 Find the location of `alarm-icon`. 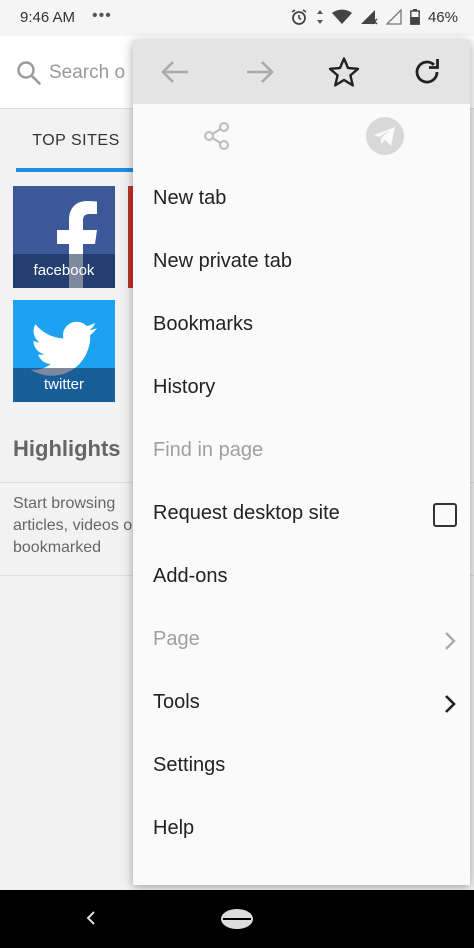

alarm-icon is located at coordinates (299, 17).